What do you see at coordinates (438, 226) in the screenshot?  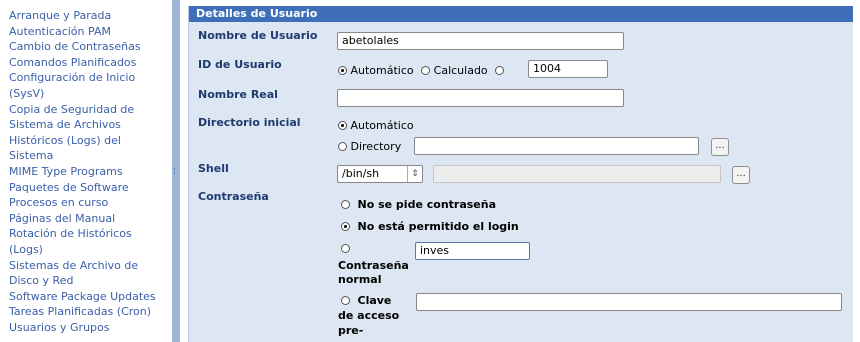 I see `pw-nologin-label: No está permitido el login` at bounding box center [438, 226].